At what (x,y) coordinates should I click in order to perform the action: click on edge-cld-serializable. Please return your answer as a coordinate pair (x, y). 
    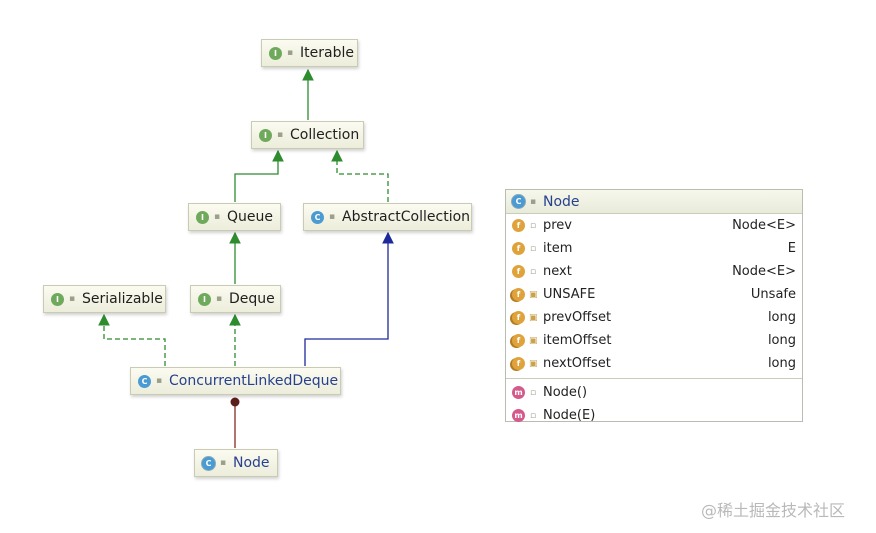
    Looking at the image, I should click on (132, 339).